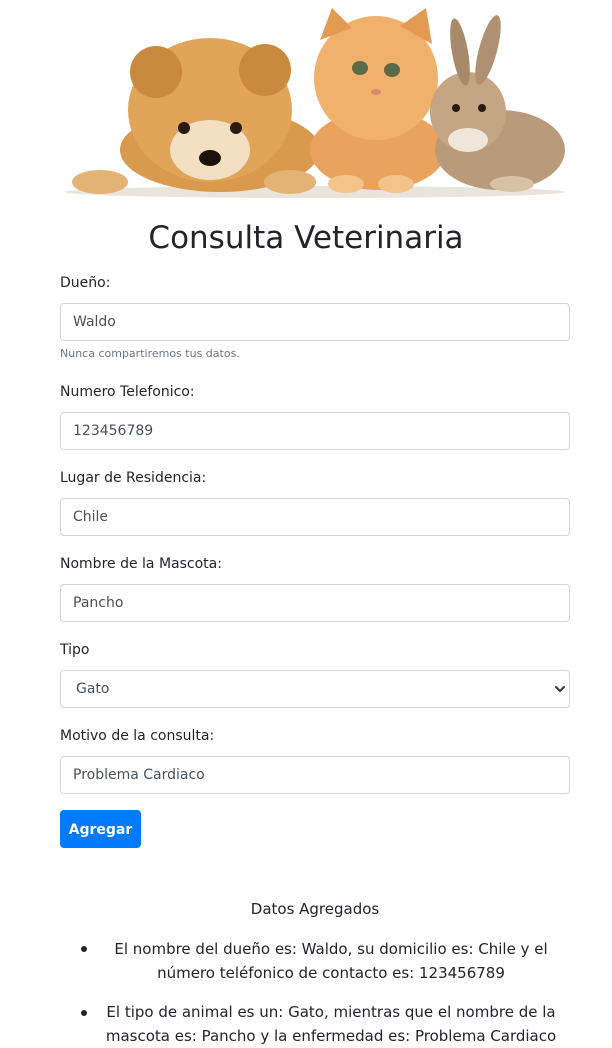 Image resolution: width=612 pixels, height=1048 pixels. Describe the element at coordinates (378, 100) in the screenshot. I see `kitten-illustration` at that location.